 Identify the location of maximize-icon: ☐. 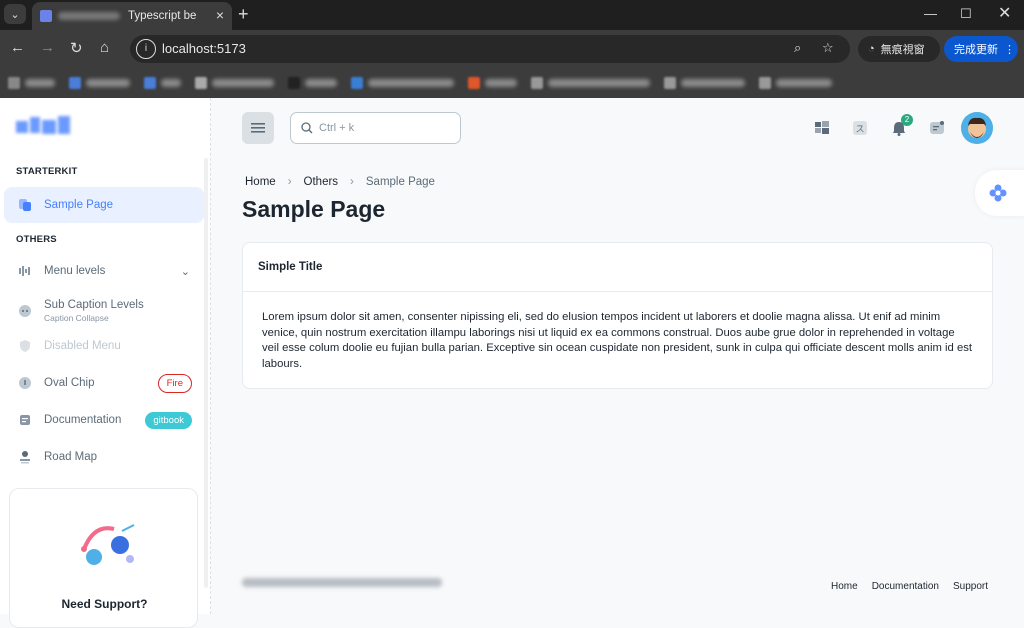
(966, 14).